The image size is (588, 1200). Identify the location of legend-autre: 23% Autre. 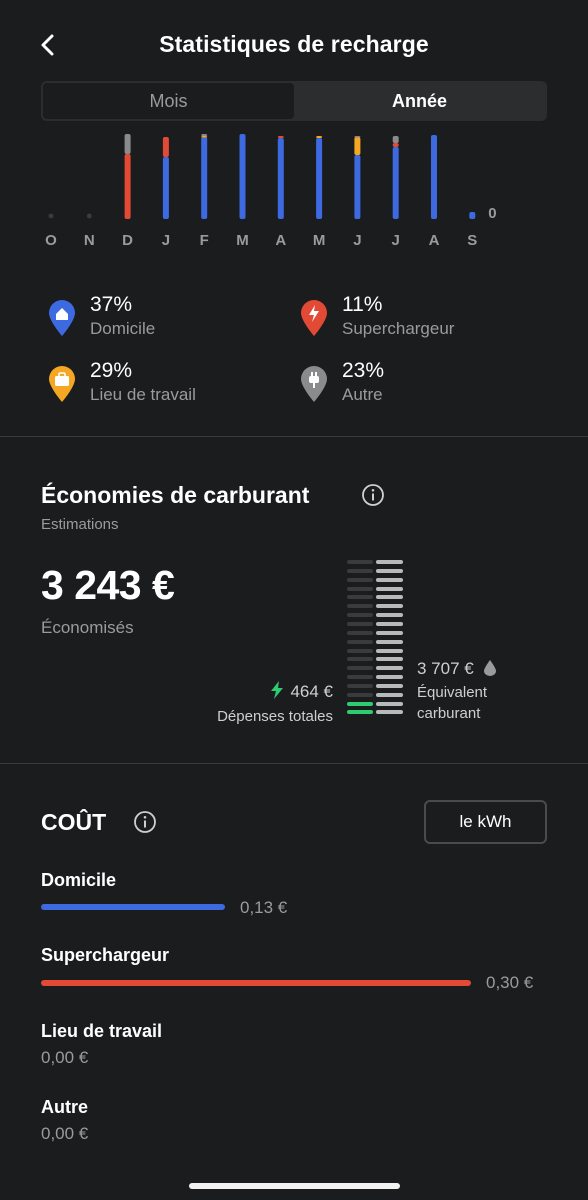
(420, 387).